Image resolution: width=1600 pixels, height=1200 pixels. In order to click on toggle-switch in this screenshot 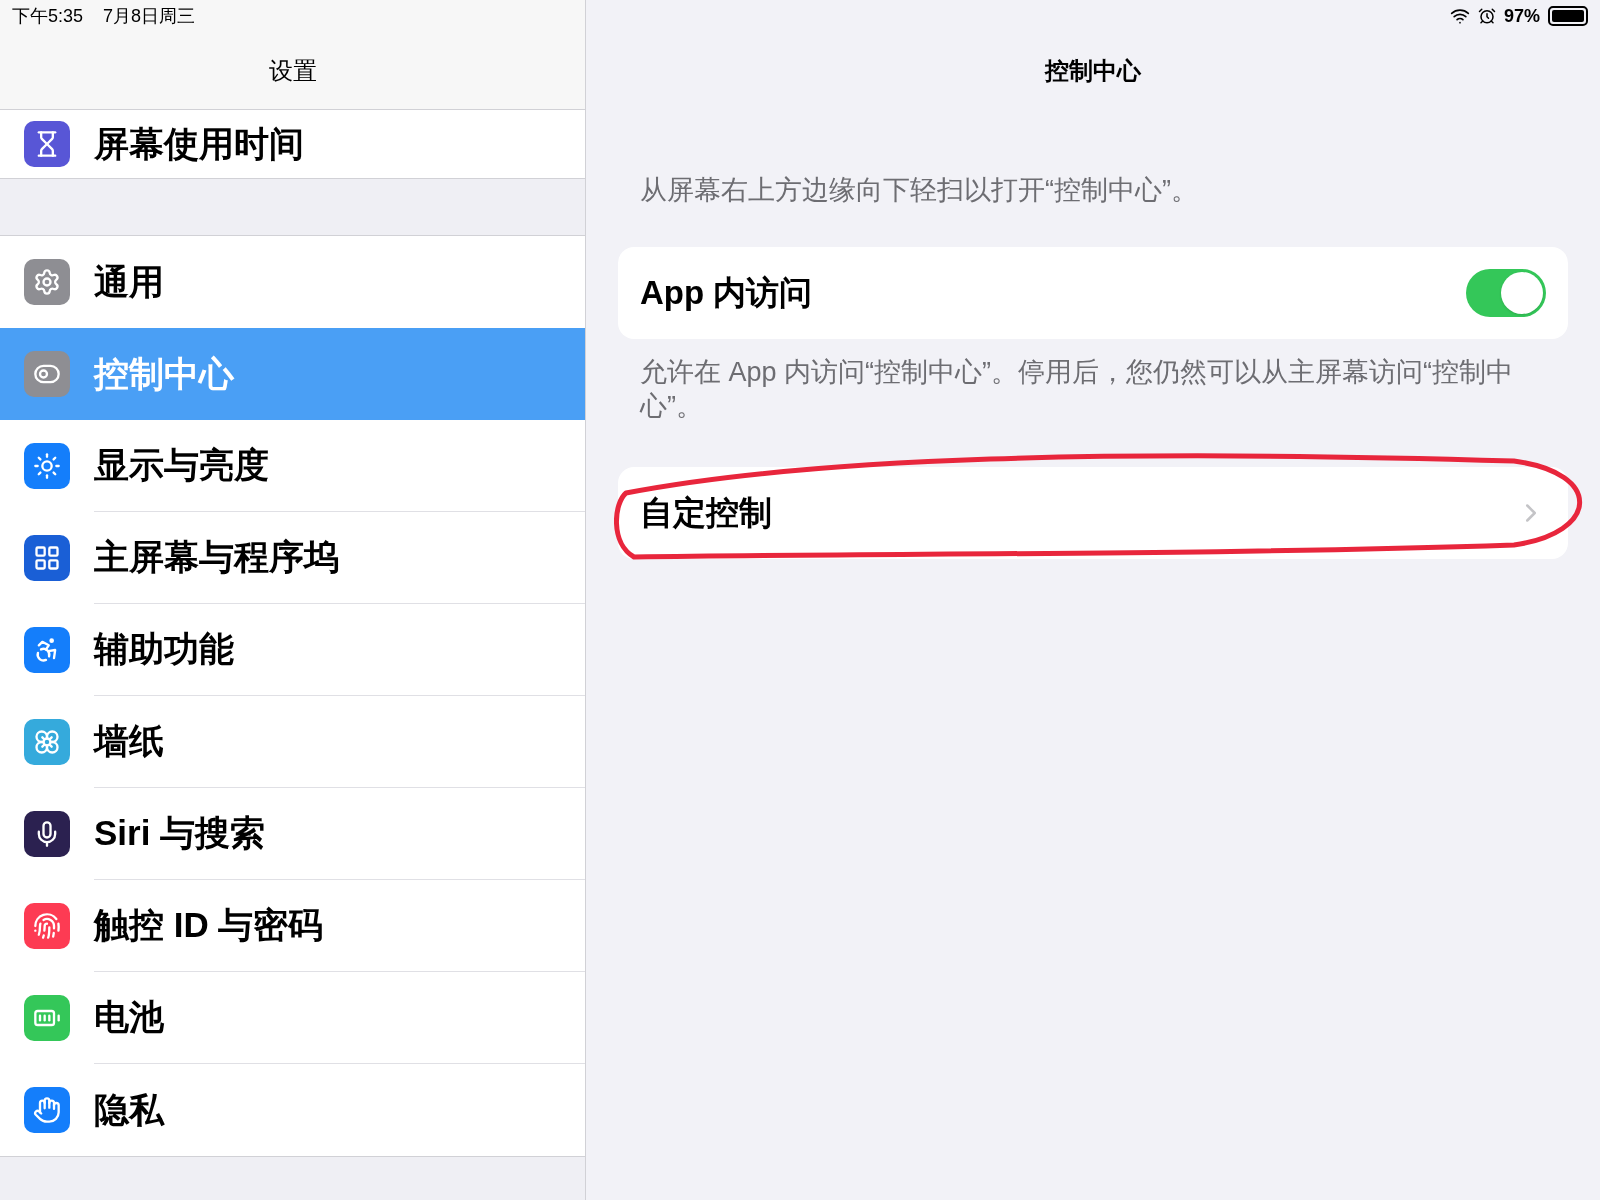, I will do `click(1506, 292)`.